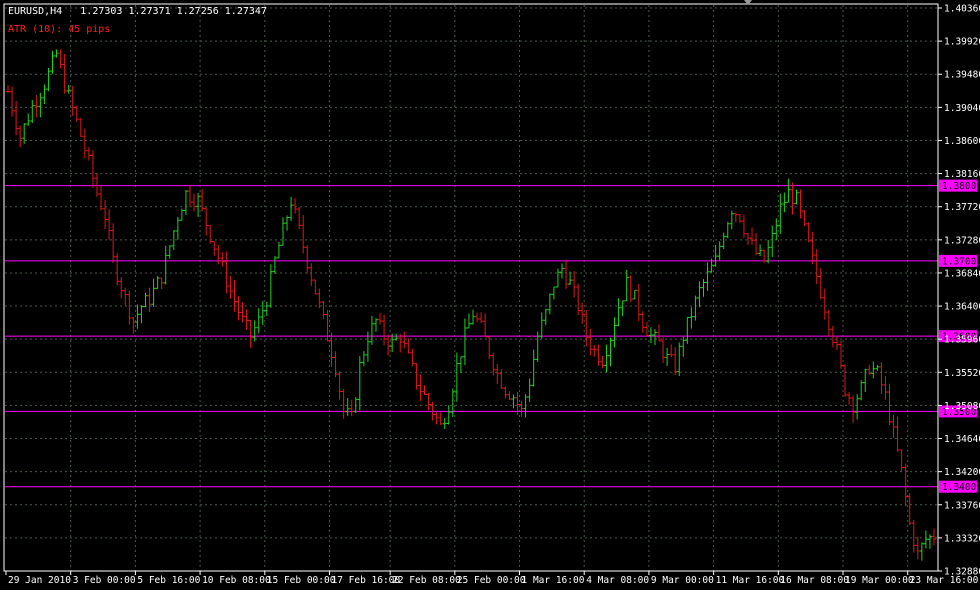 The height and width of the screenshot is (590, 980). Describe the element at coordinates (814, 580) in the screenshot. I see `x-tick-label: 16 Mar 08:00` at that location.